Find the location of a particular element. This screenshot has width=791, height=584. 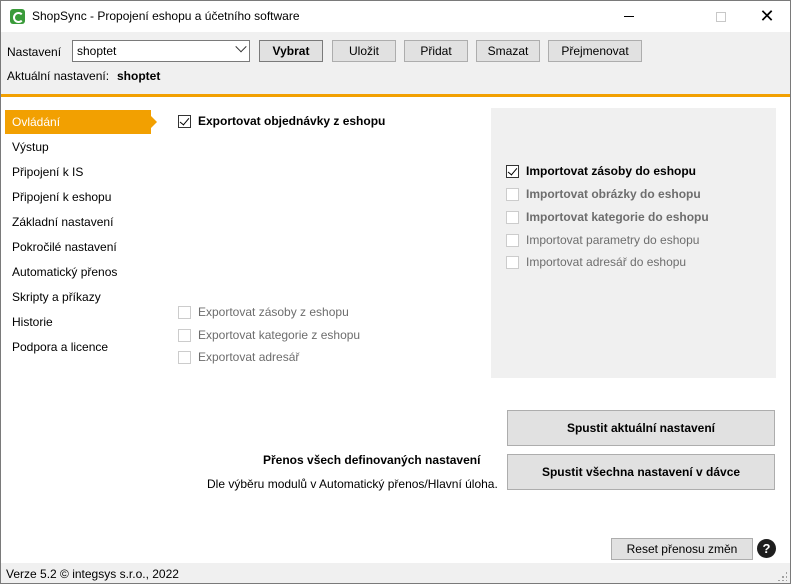

import-addressbook-checkbox: Importovat adresář do eshopu is located at coordinates (596, 262).